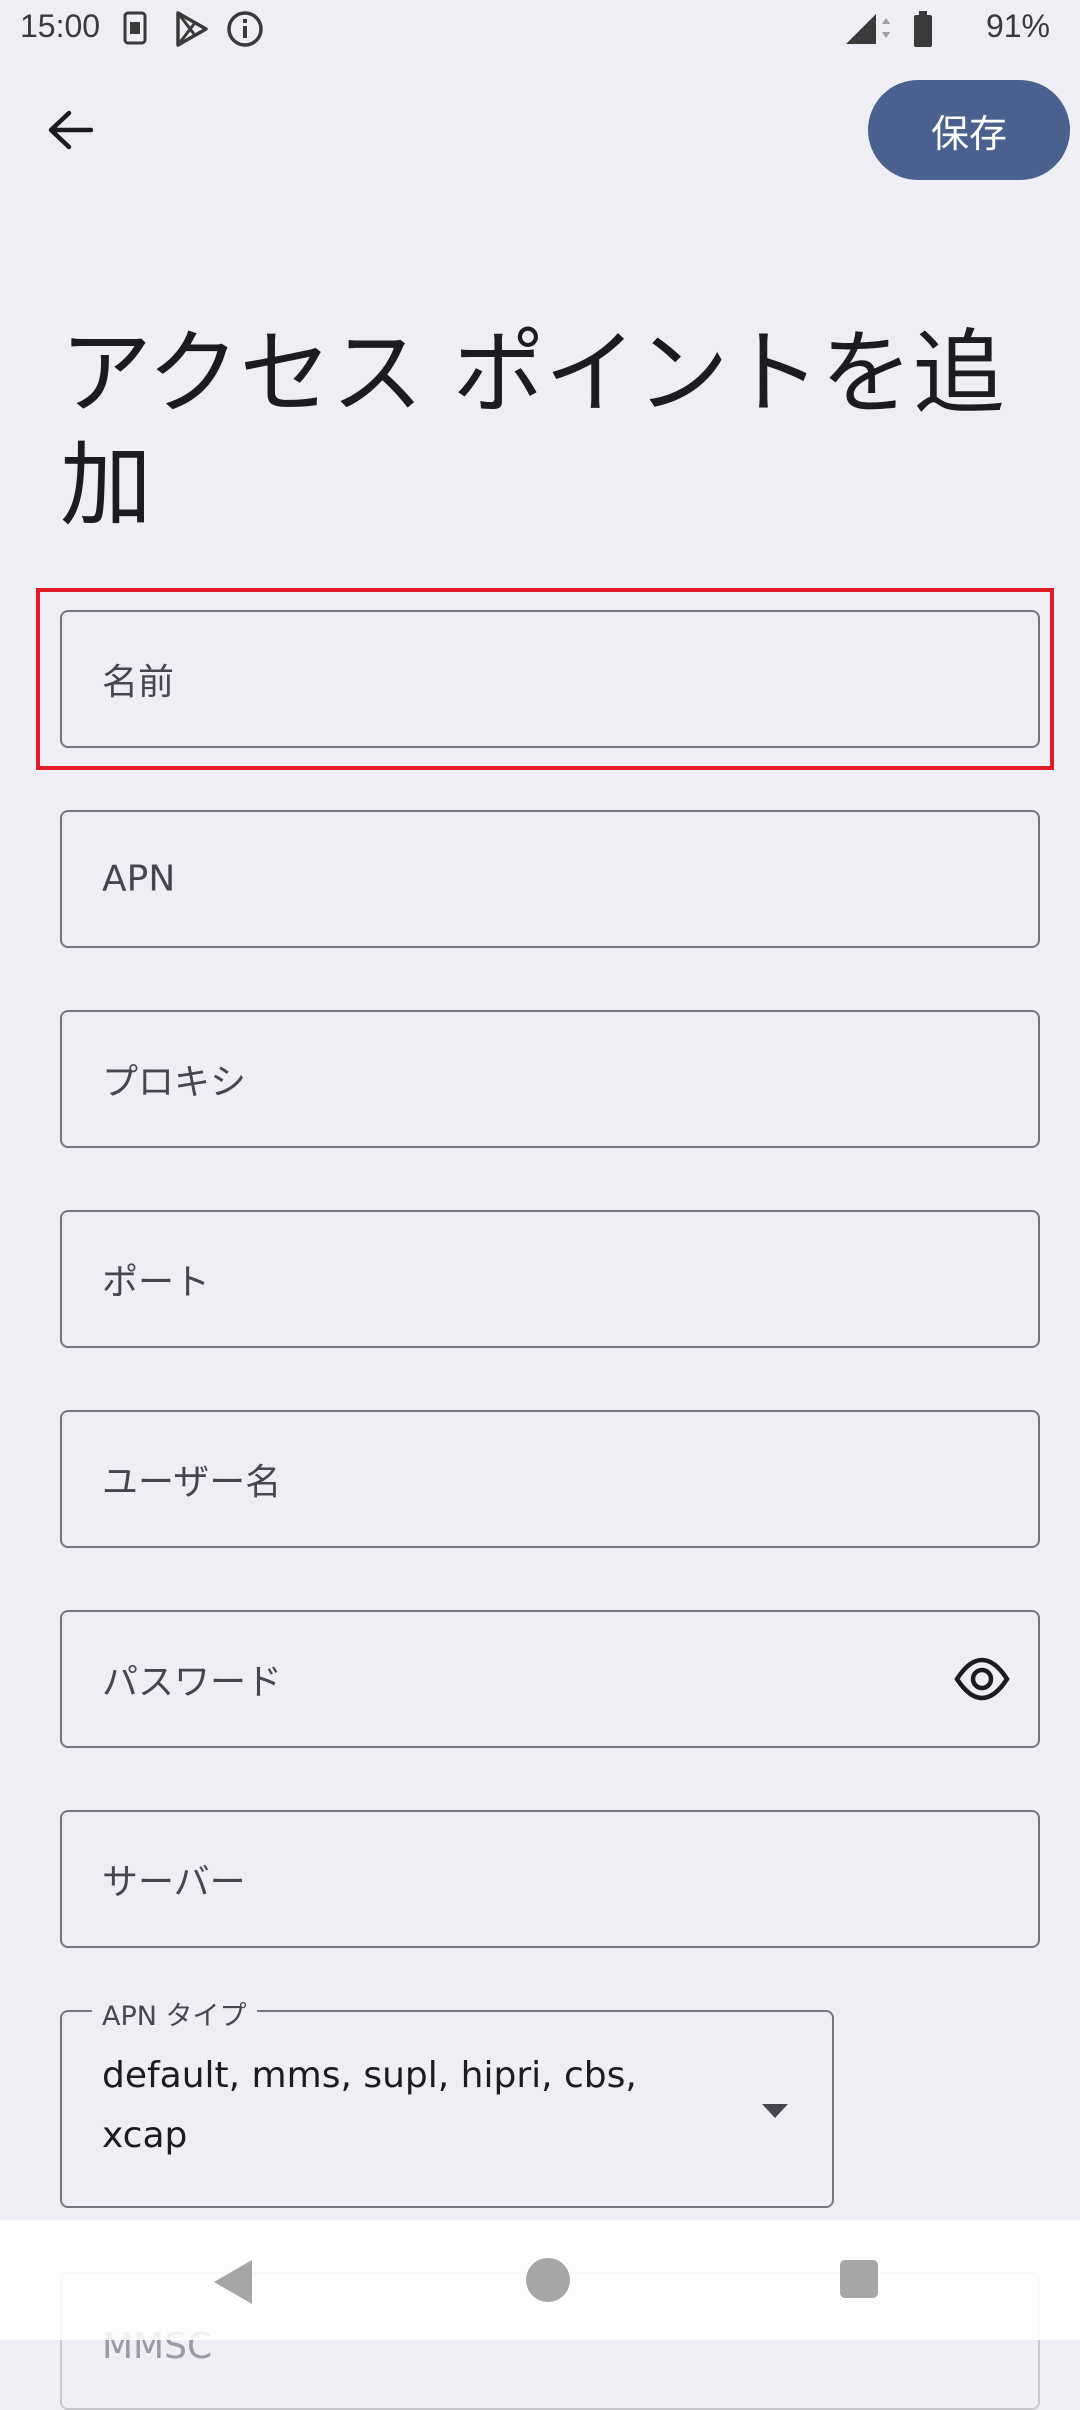  What do you see at coordinates (174, 1882) in the screenshot?
I see `server-field-label: サーバー` at bounding box center [174, 1882].